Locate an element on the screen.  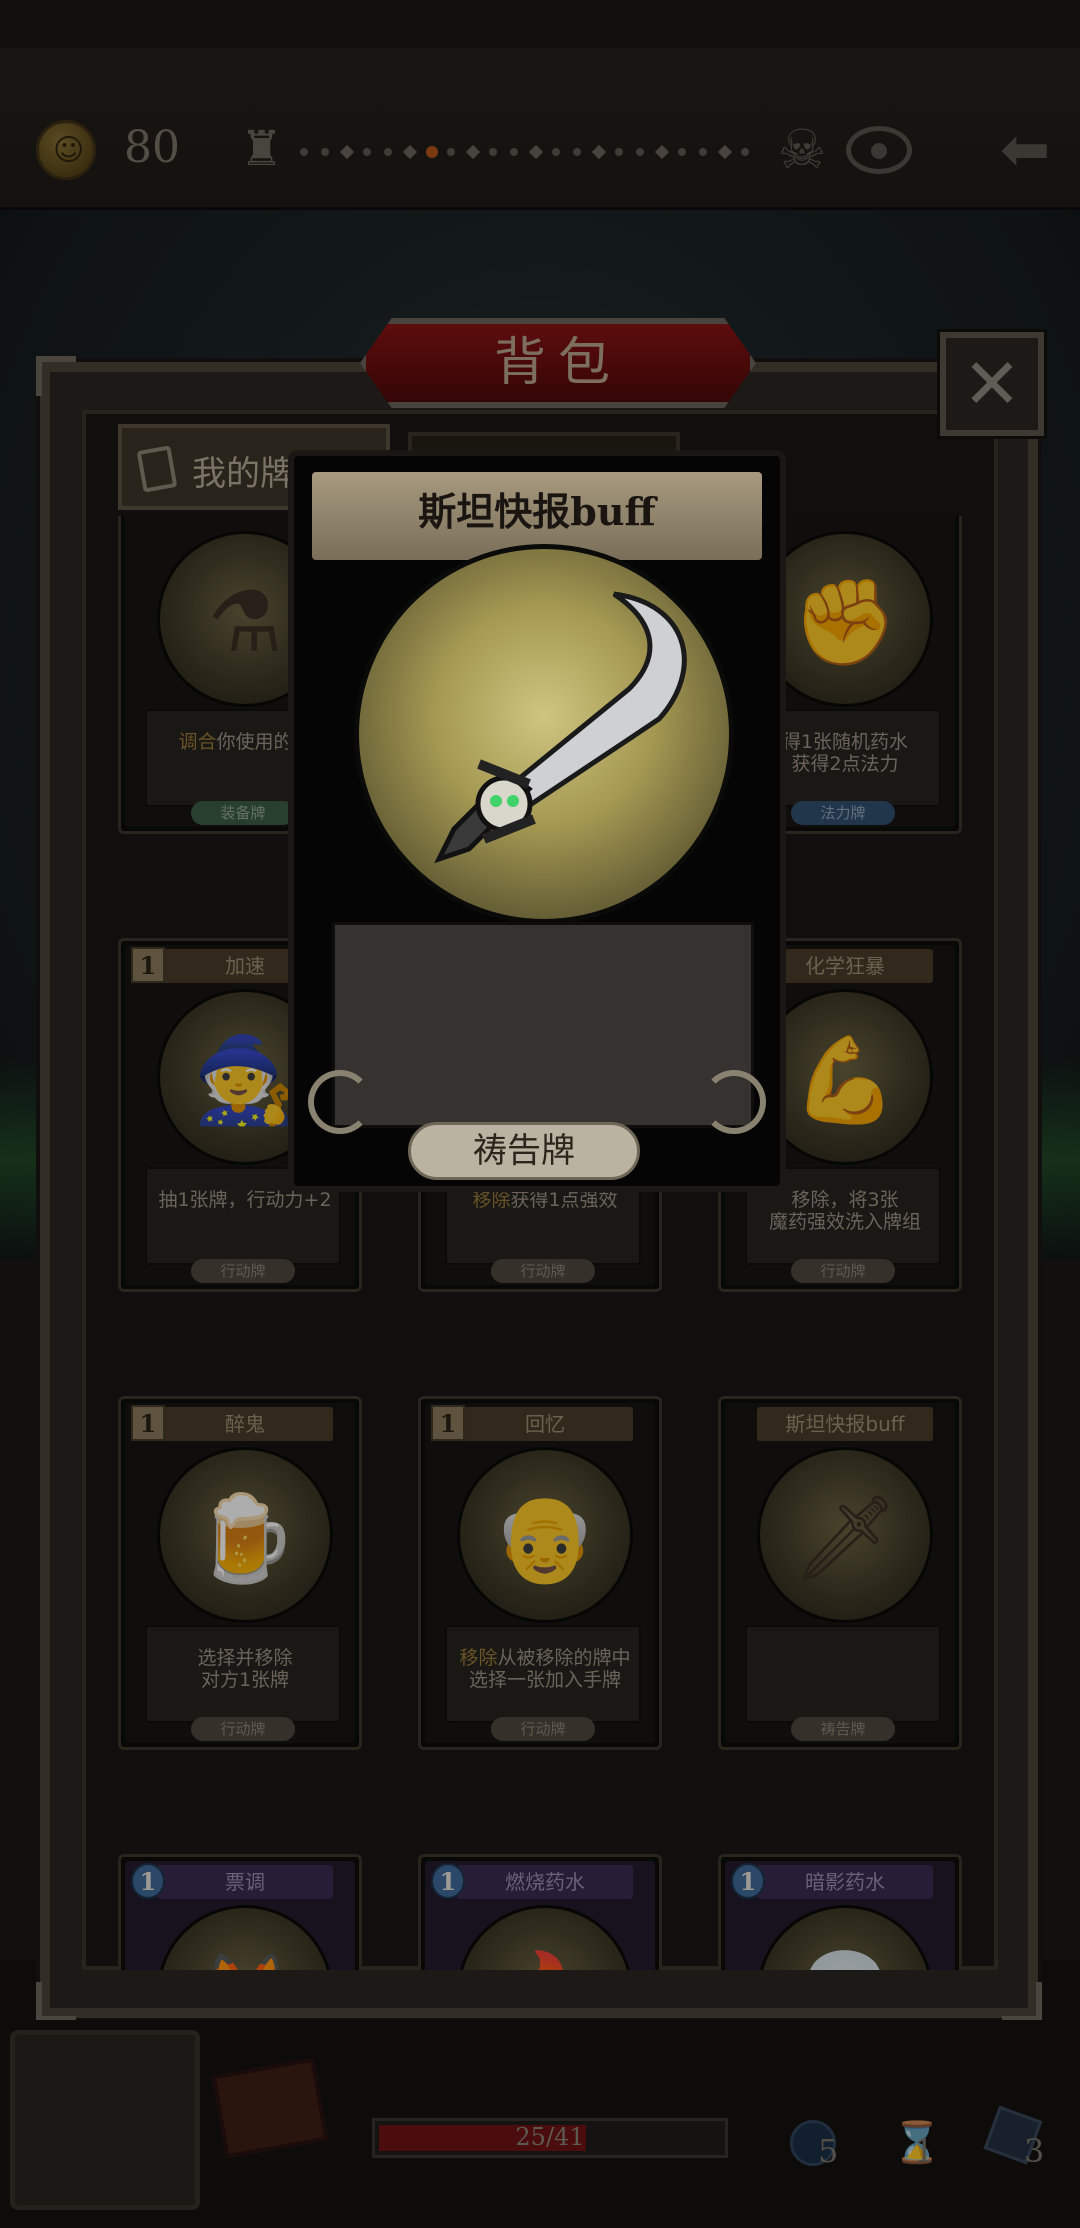
scimitar-skull-icon is located at coordinates (560, 727).